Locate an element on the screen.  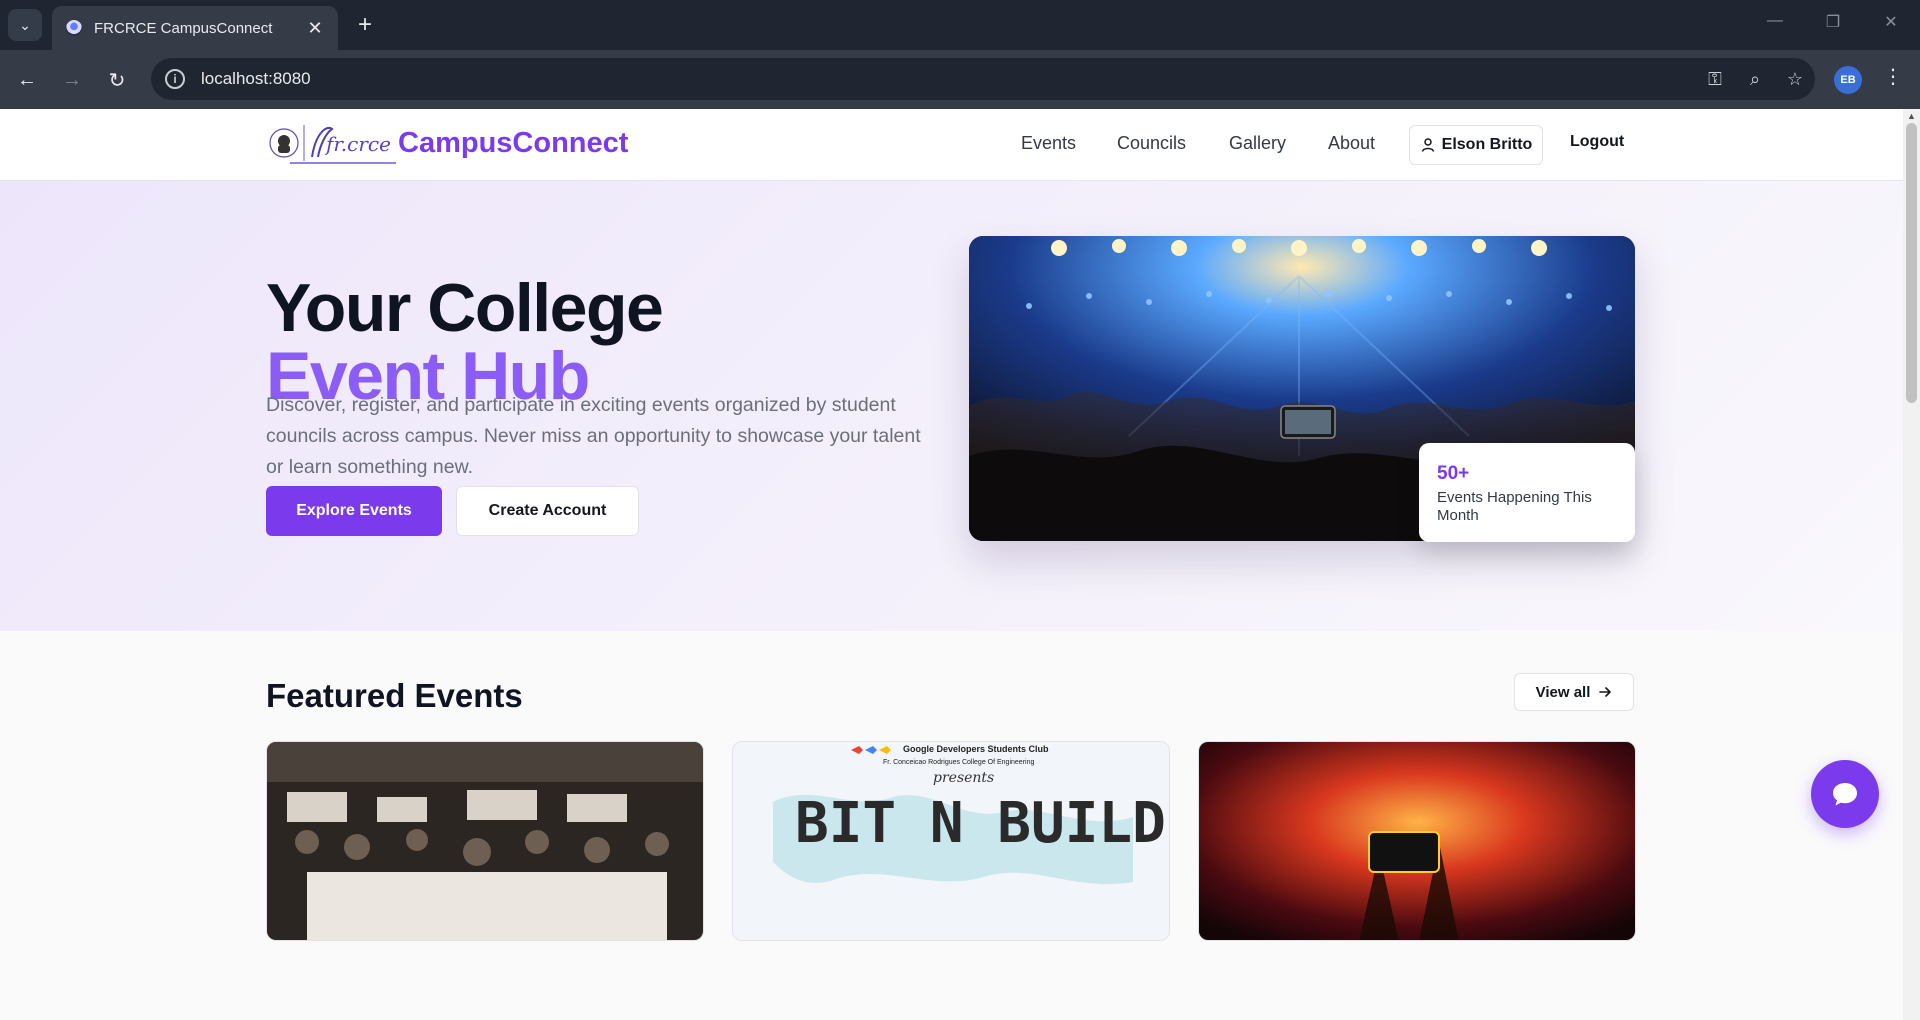
event-card-1-image is located at coordinates (485, 841).